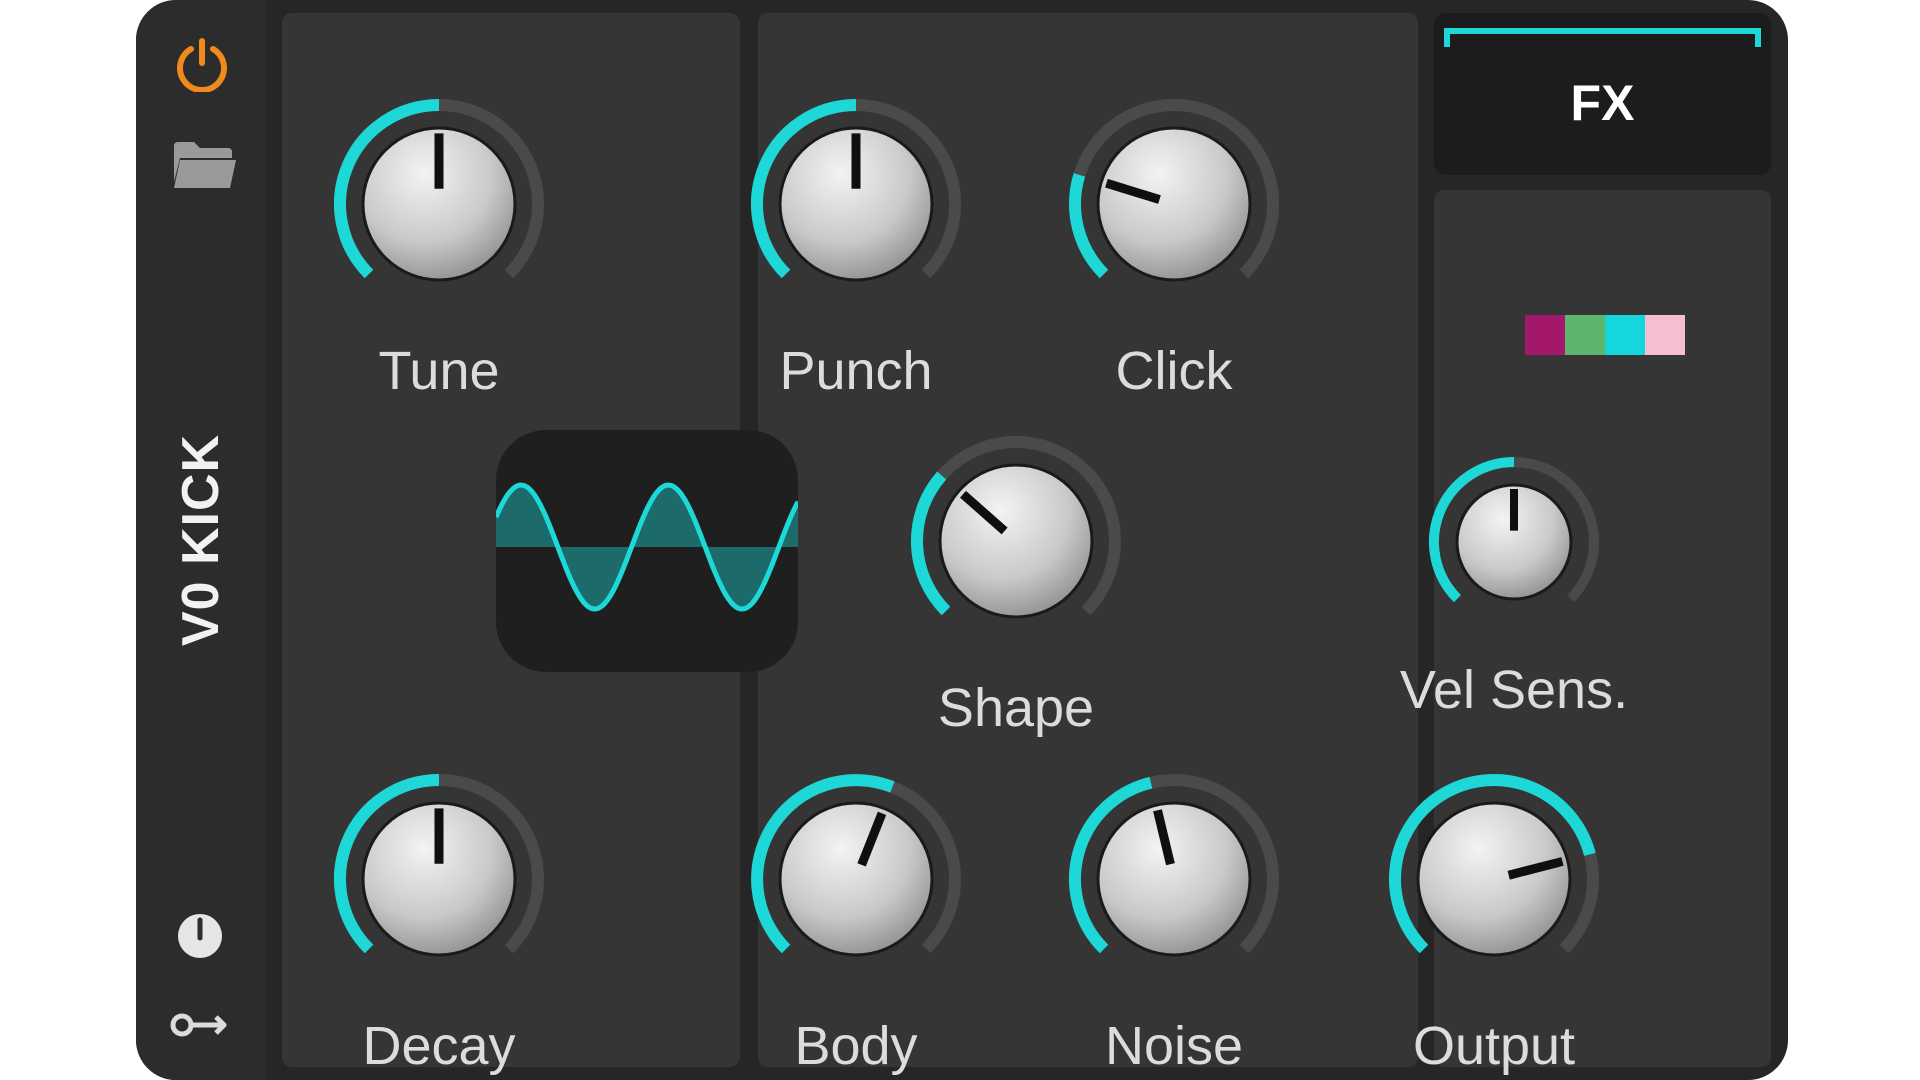  I want to click on body-knob: Body, so click(856, 923).